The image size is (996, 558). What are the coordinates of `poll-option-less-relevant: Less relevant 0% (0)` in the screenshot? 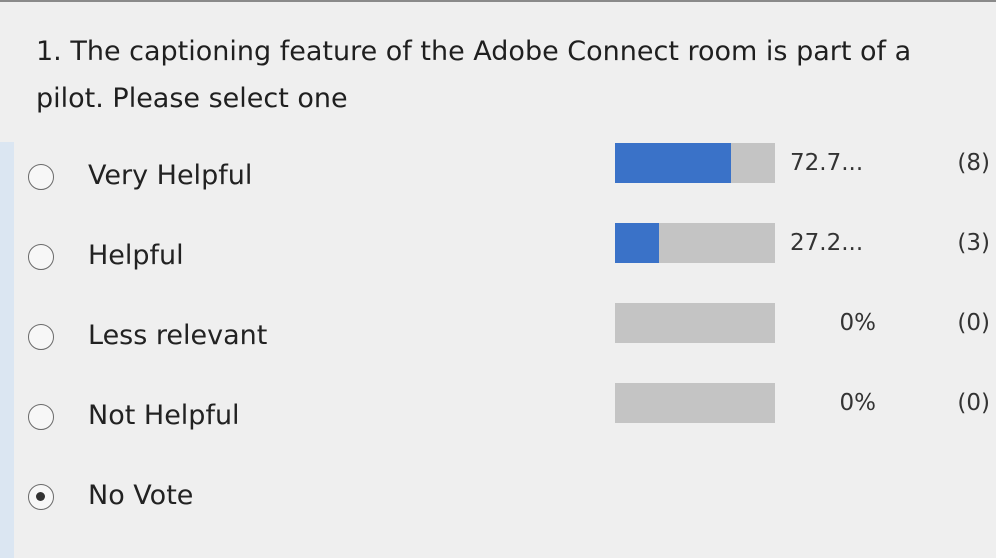 It's located at (498, 338).